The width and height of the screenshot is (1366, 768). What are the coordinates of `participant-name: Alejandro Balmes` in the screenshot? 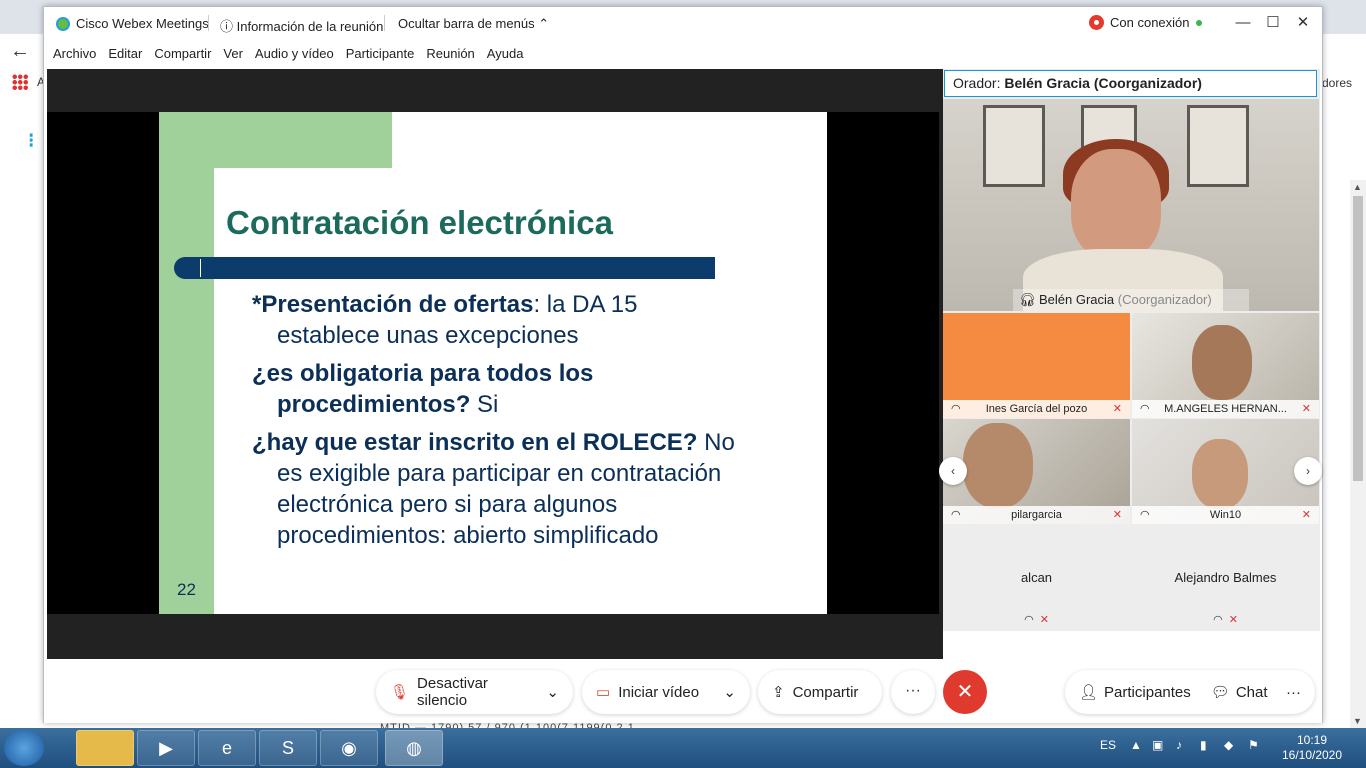 It's located at (1225, 577).